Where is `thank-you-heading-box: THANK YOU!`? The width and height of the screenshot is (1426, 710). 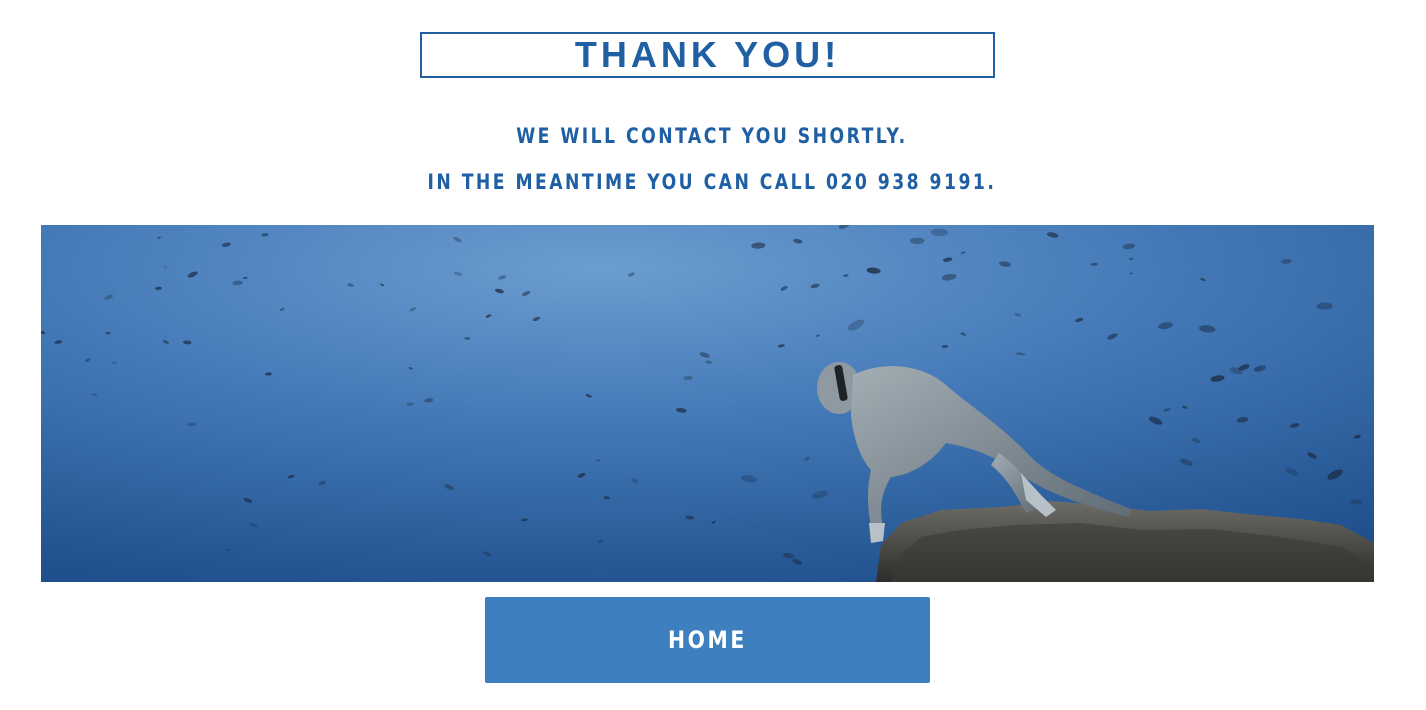
thank-you-heading-box: THANK YOU! is located at coordinates (707, 55).